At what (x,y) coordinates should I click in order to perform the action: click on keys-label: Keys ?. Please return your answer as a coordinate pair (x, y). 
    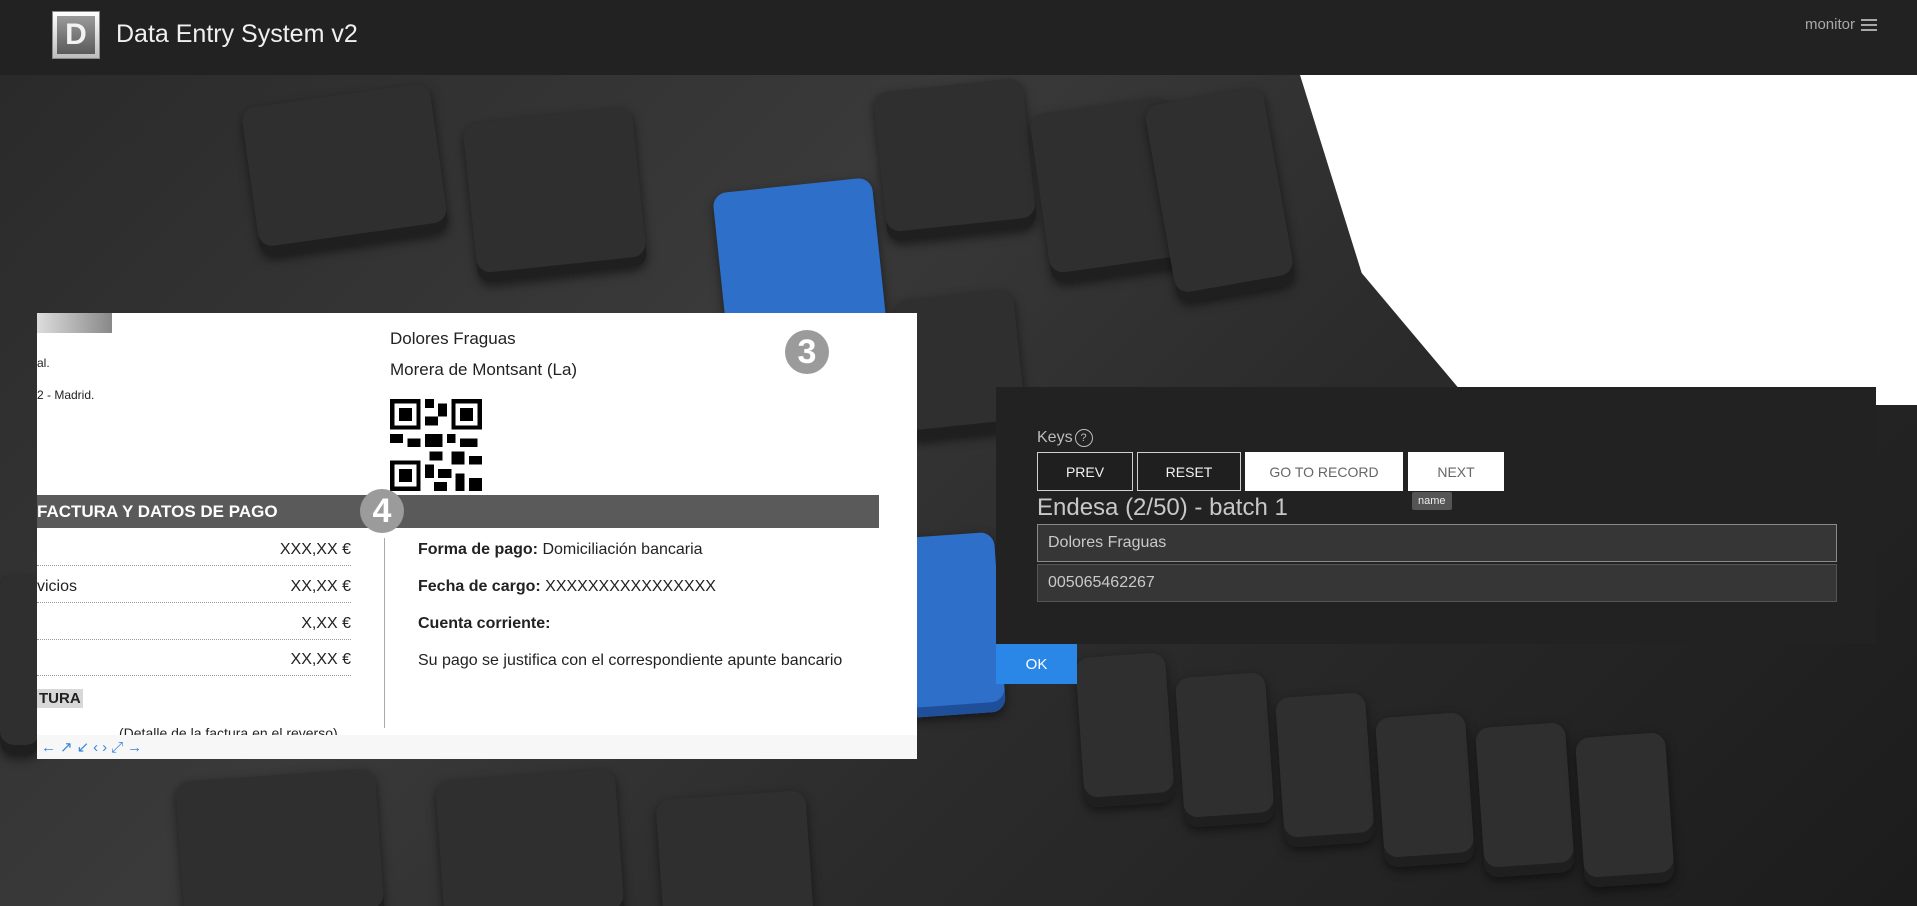
    Looking at the image, I should click on (1065, 438).